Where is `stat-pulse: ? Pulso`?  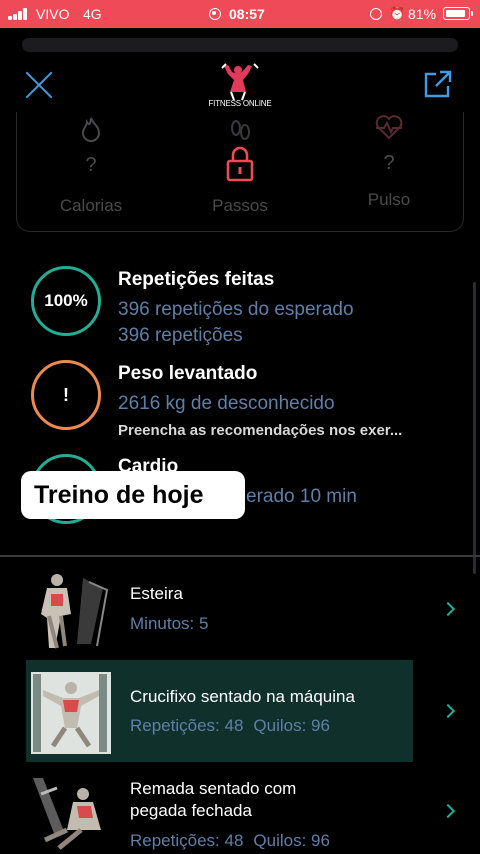 stat-pulse: ? Pulso is located at coordinates (389, 167).